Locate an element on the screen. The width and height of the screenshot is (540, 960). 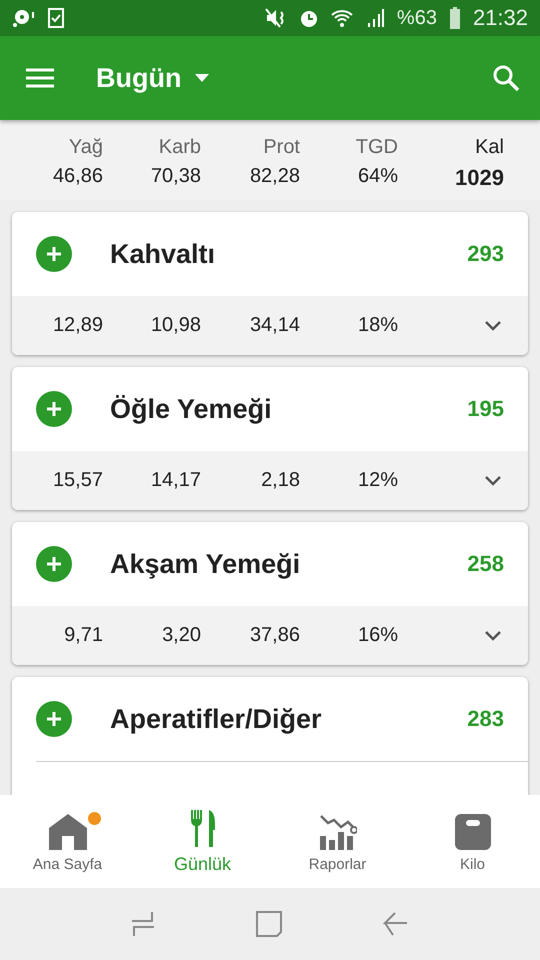
nav-tab: Günlük is located at coordinates (202, 841).